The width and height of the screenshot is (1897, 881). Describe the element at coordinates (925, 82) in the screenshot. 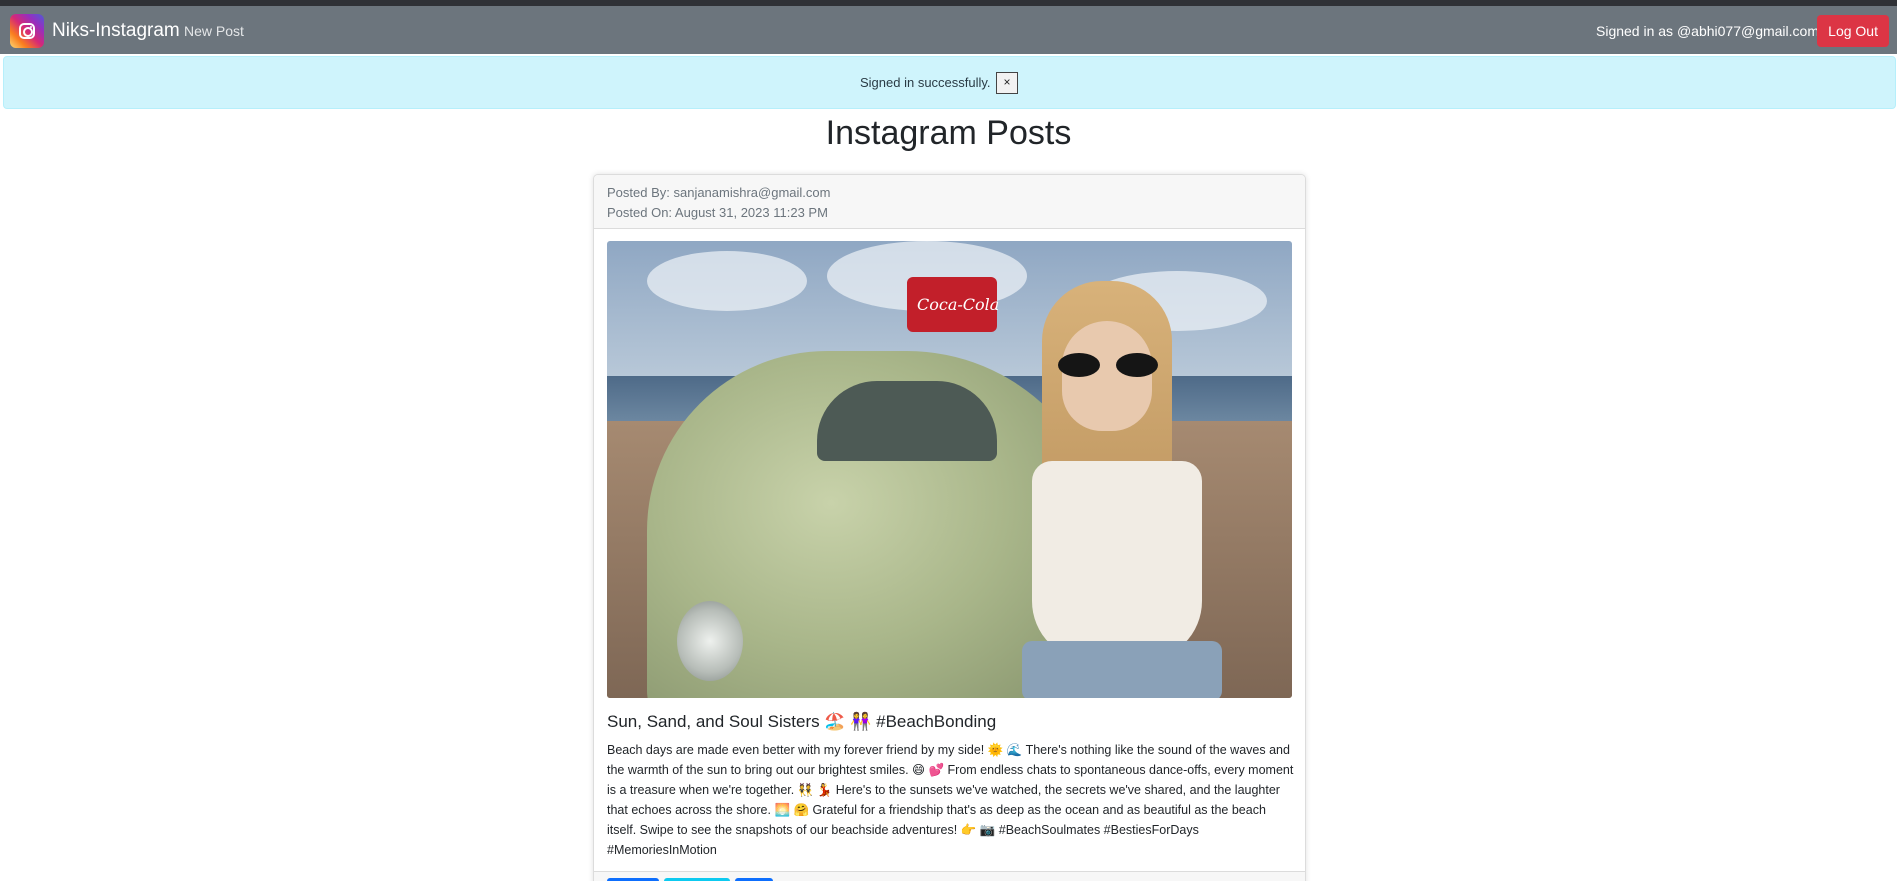

I see `alert-message: Signed in successfully.` at that location.